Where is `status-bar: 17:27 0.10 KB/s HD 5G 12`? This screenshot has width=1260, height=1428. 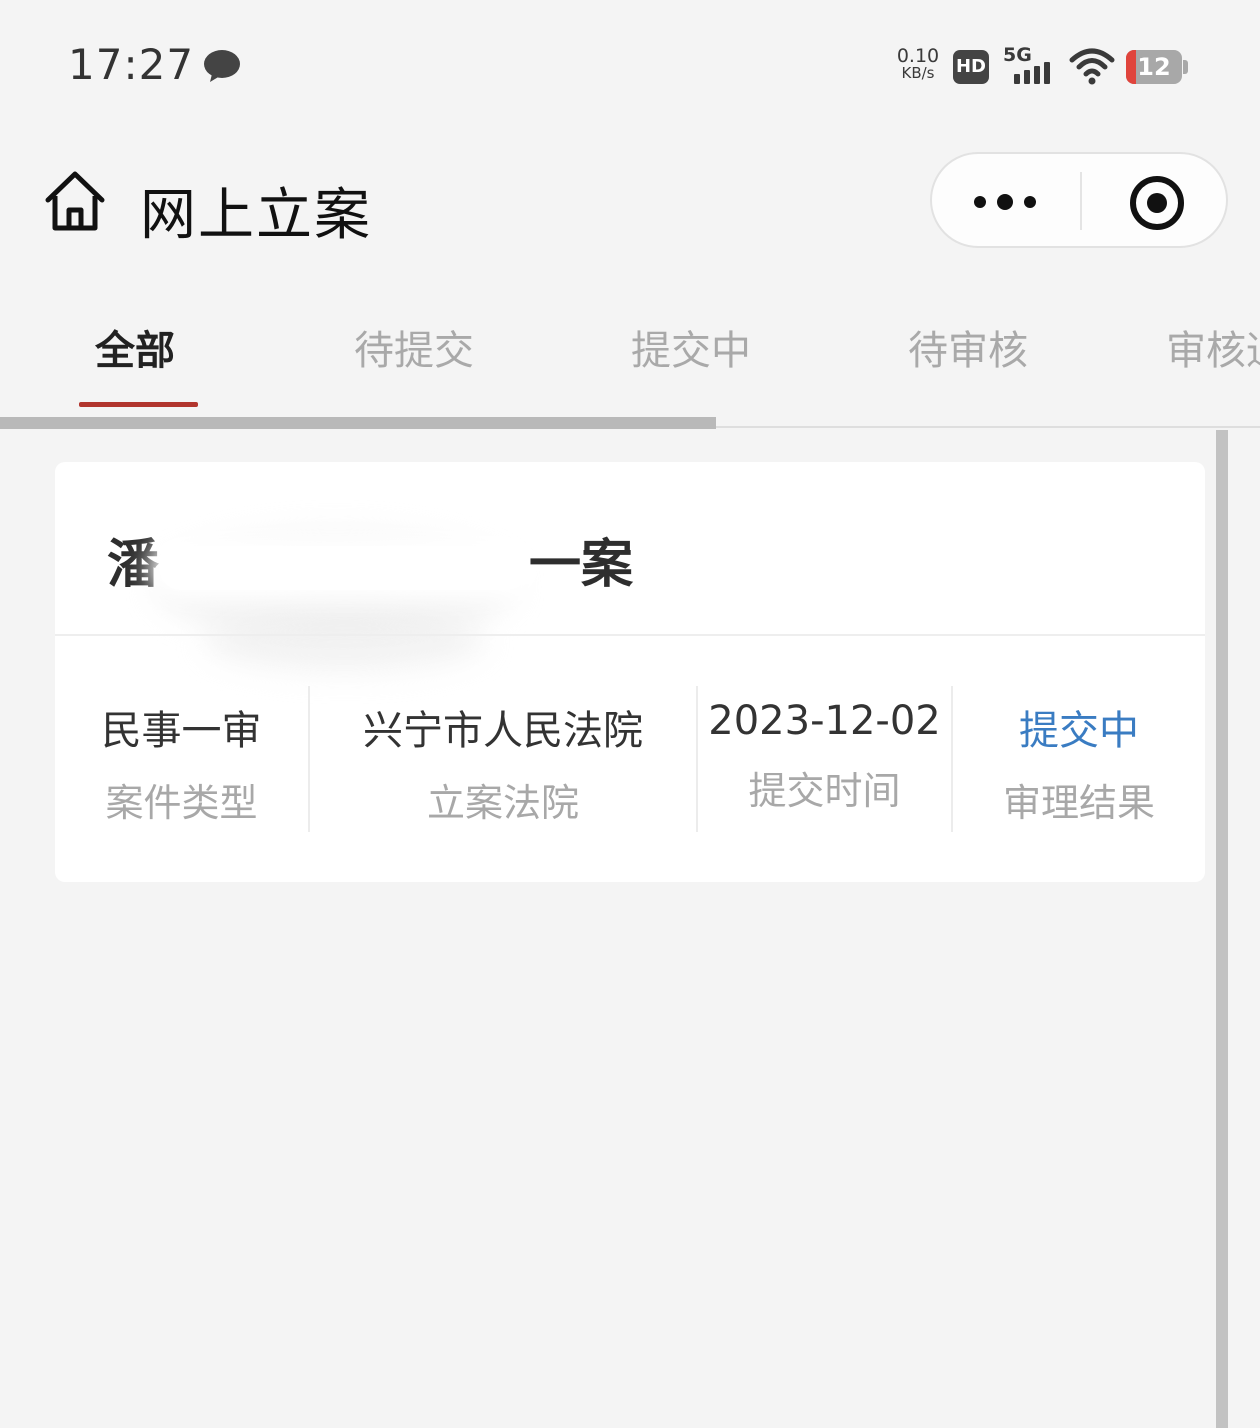 status-bar: 17:27 0.10 KB/s HD 5G 12 is located at coordinates (630, 65).